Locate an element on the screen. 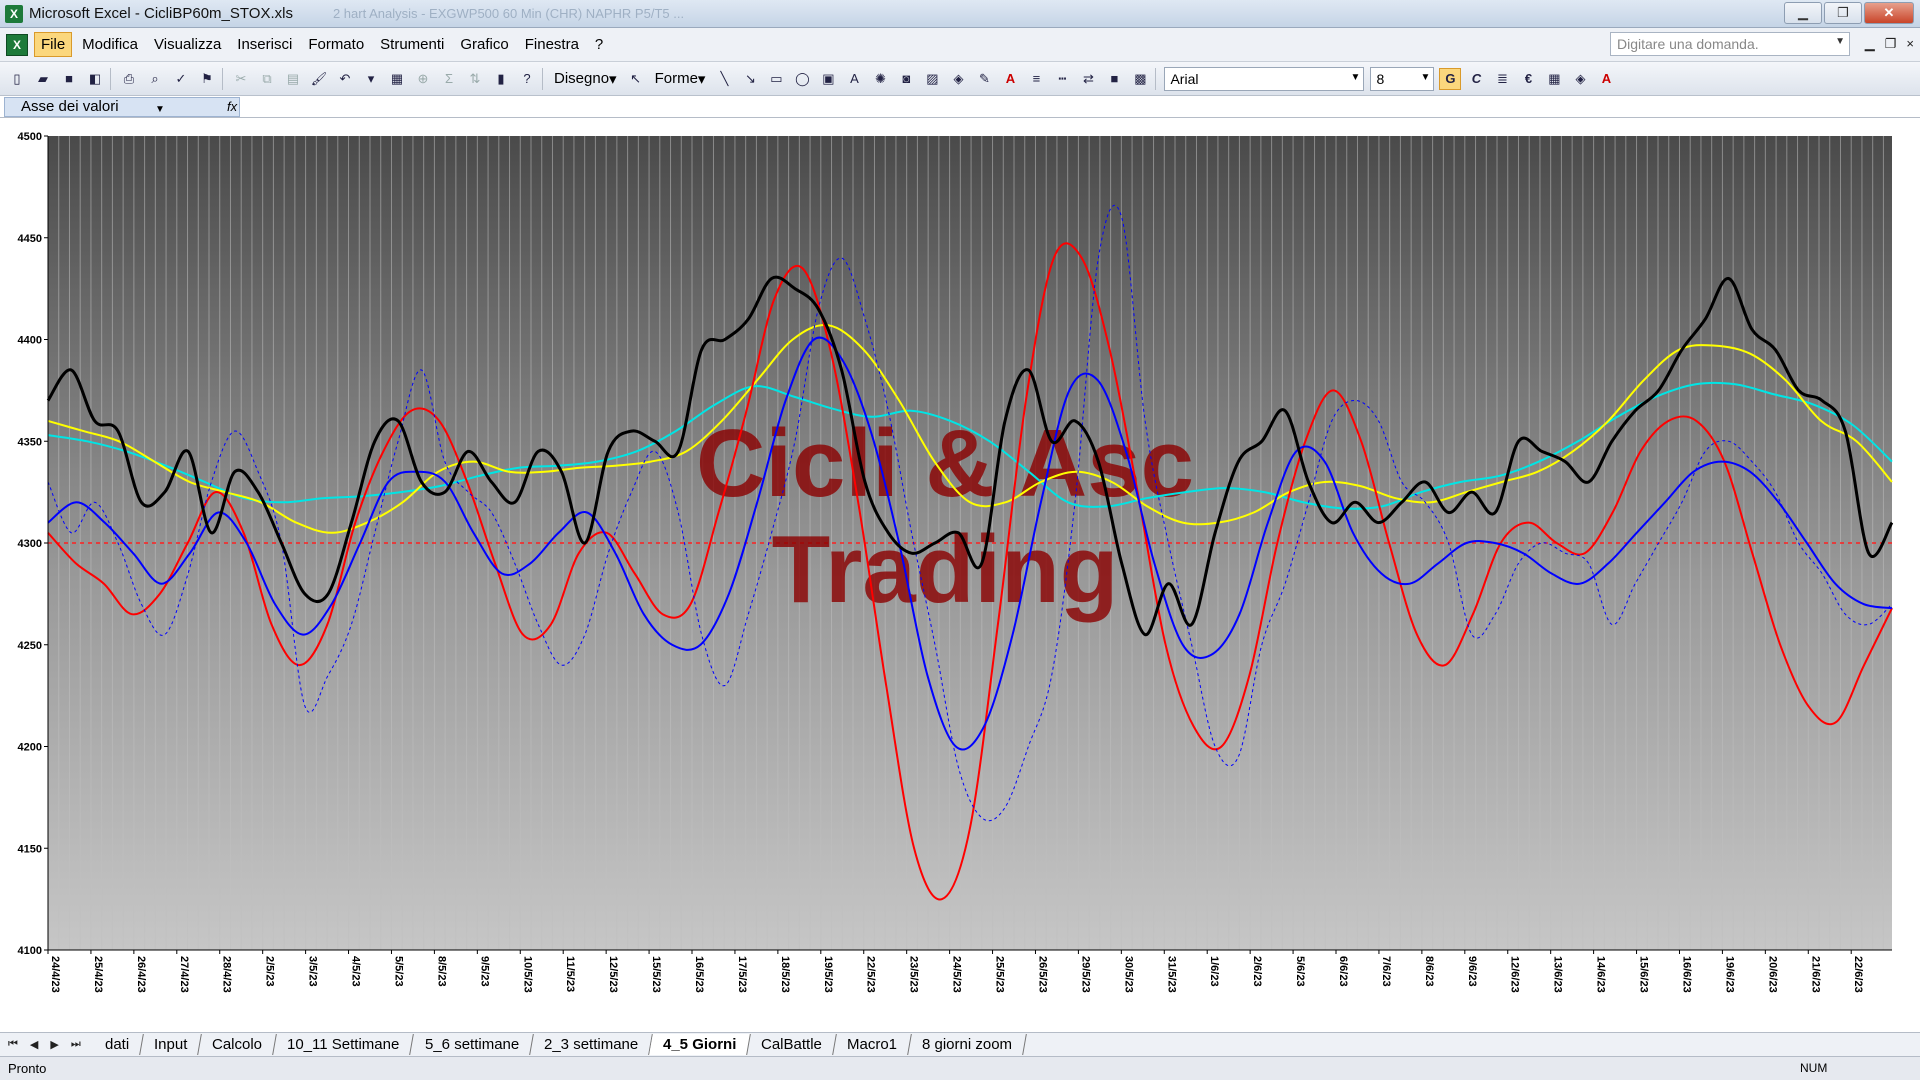  doc-minimize-button: ▁ is located at coordinates (1870, 44).